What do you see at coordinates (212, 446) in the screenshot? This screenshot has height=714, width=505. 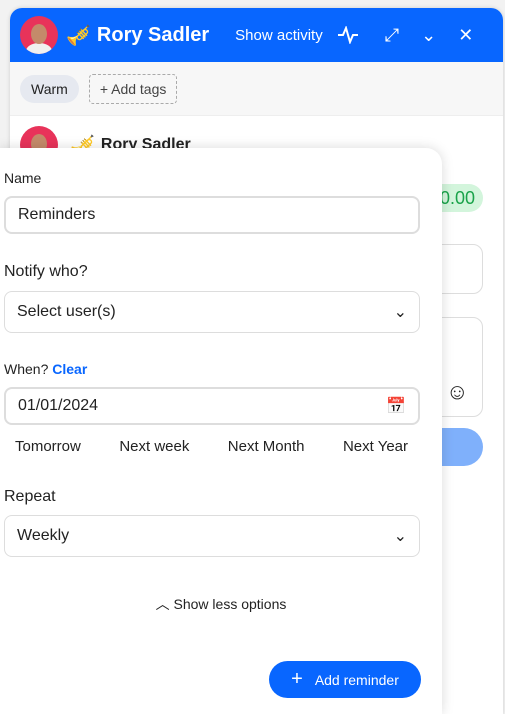 I see `quick-dates: Tomorrow Next week Next Month Next Year` at bounding box center [212, 446].